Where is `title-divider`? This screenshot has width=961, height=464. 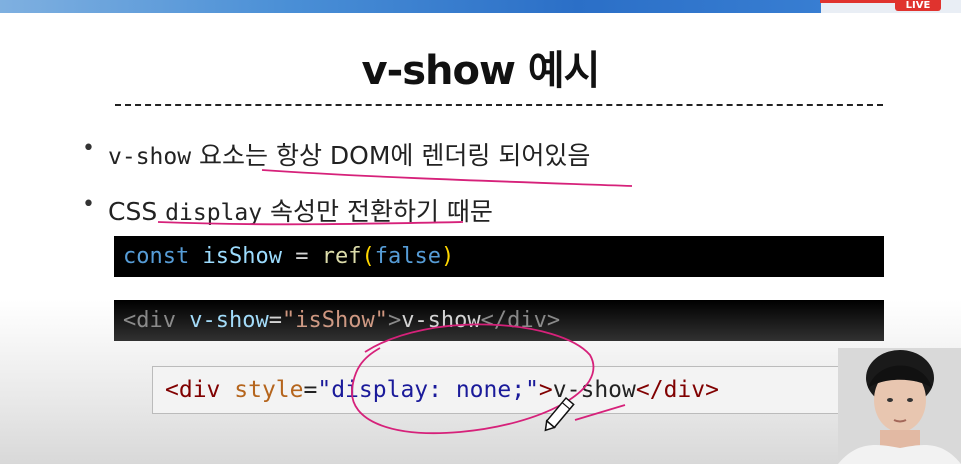
title-divider is located at coordinates (499, 105).